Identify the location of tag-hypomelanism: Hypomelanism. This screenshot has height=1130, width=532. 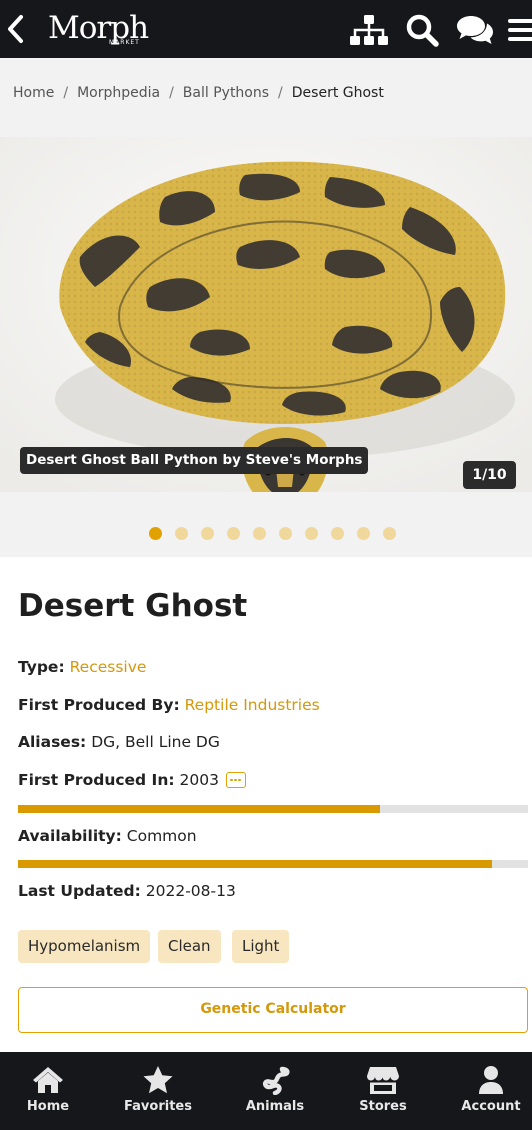
(84, 946).